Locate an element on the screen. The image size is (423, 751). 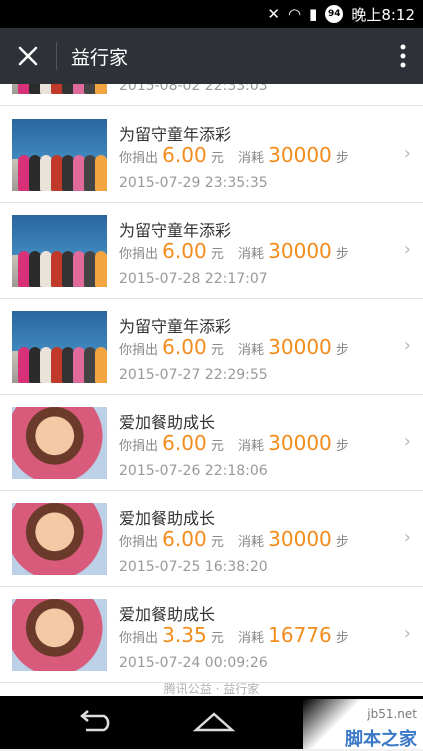
home-button is located at coordinates (214, 724).